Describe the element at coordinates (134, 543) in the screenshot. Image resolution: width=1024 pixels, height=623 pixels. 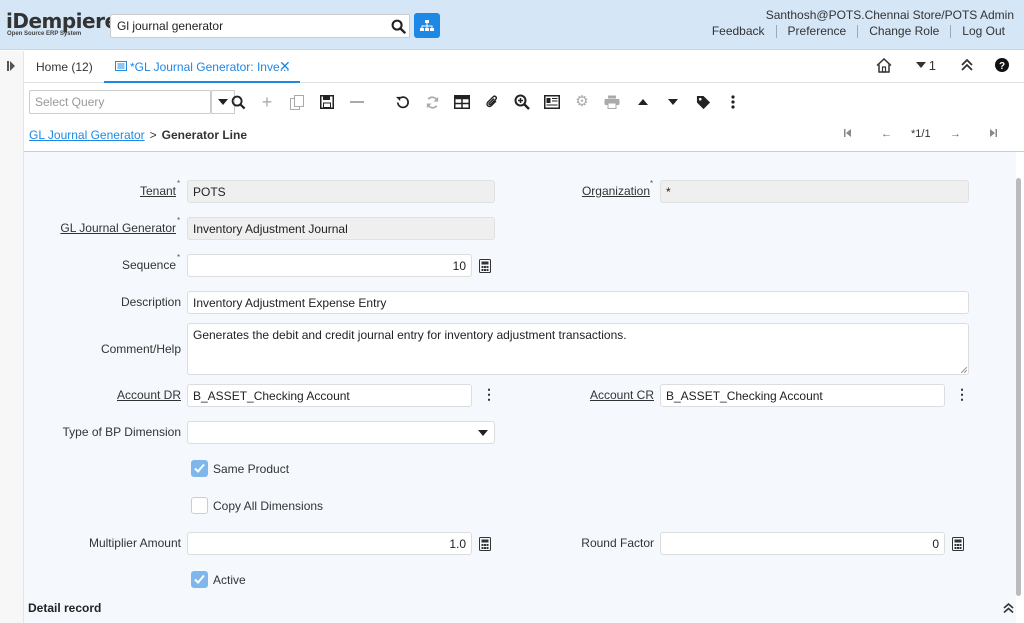
I see `multiplier-amount-label: Multiplier Amount` at that location.